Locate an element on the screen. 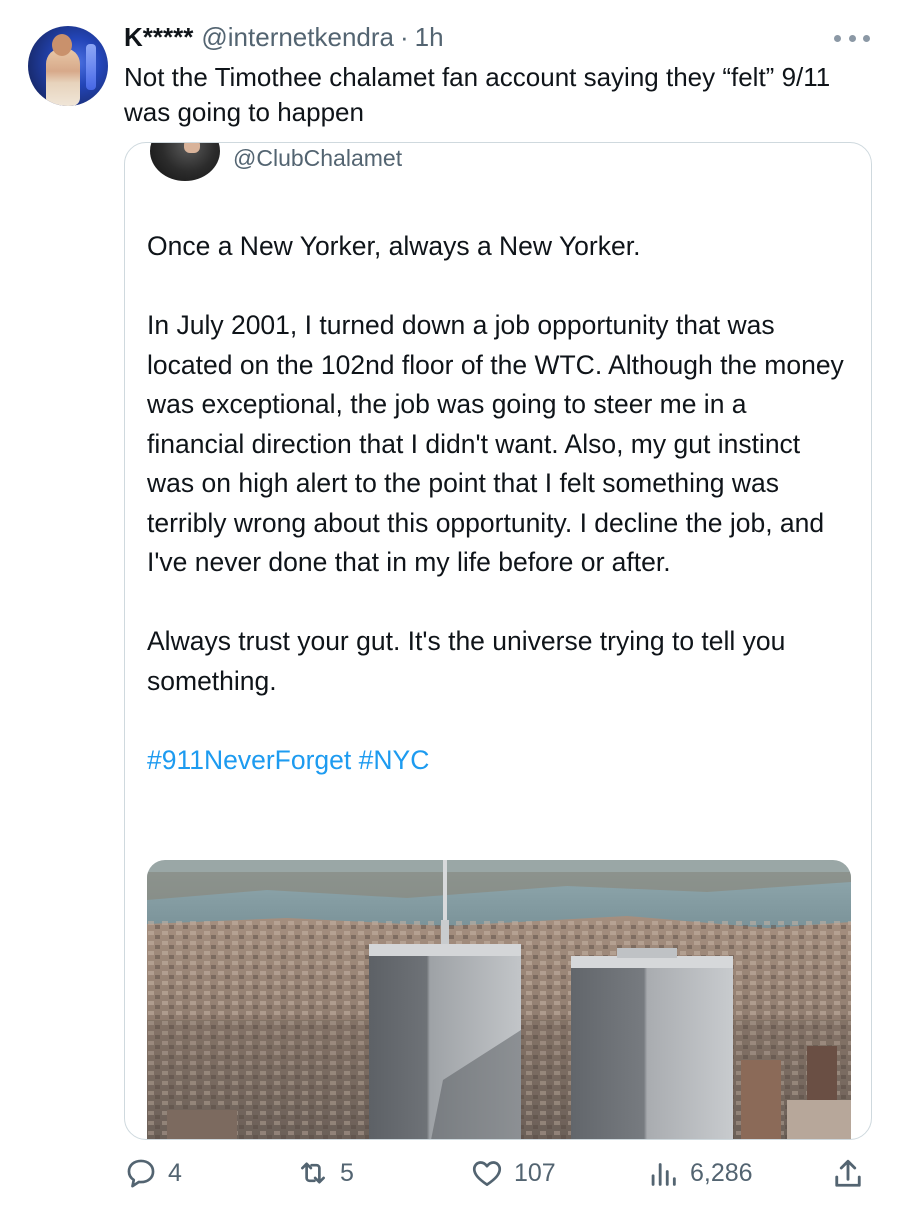 The image size is (900, 1208). reply-count: 4 is located at coordinates (175, 1172).